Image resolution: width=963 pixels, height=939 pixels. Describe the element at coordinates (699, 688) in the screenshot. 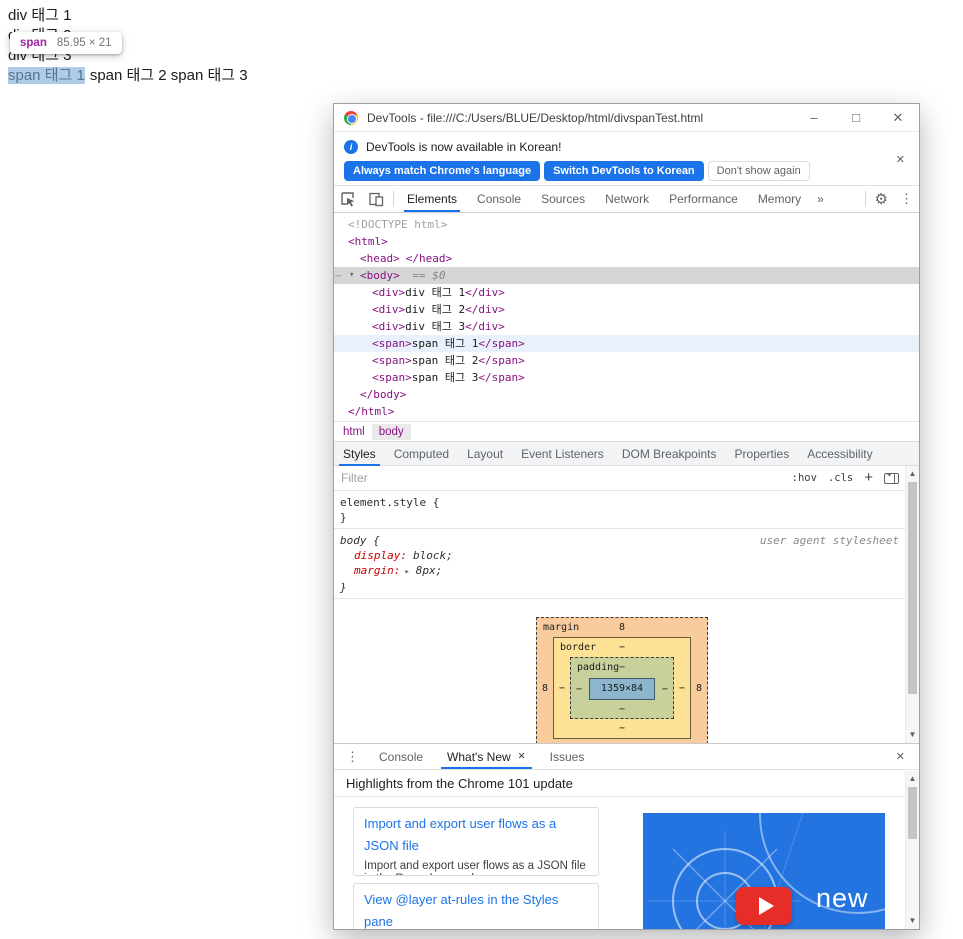

I see `margin-right-value: 8` at that location.